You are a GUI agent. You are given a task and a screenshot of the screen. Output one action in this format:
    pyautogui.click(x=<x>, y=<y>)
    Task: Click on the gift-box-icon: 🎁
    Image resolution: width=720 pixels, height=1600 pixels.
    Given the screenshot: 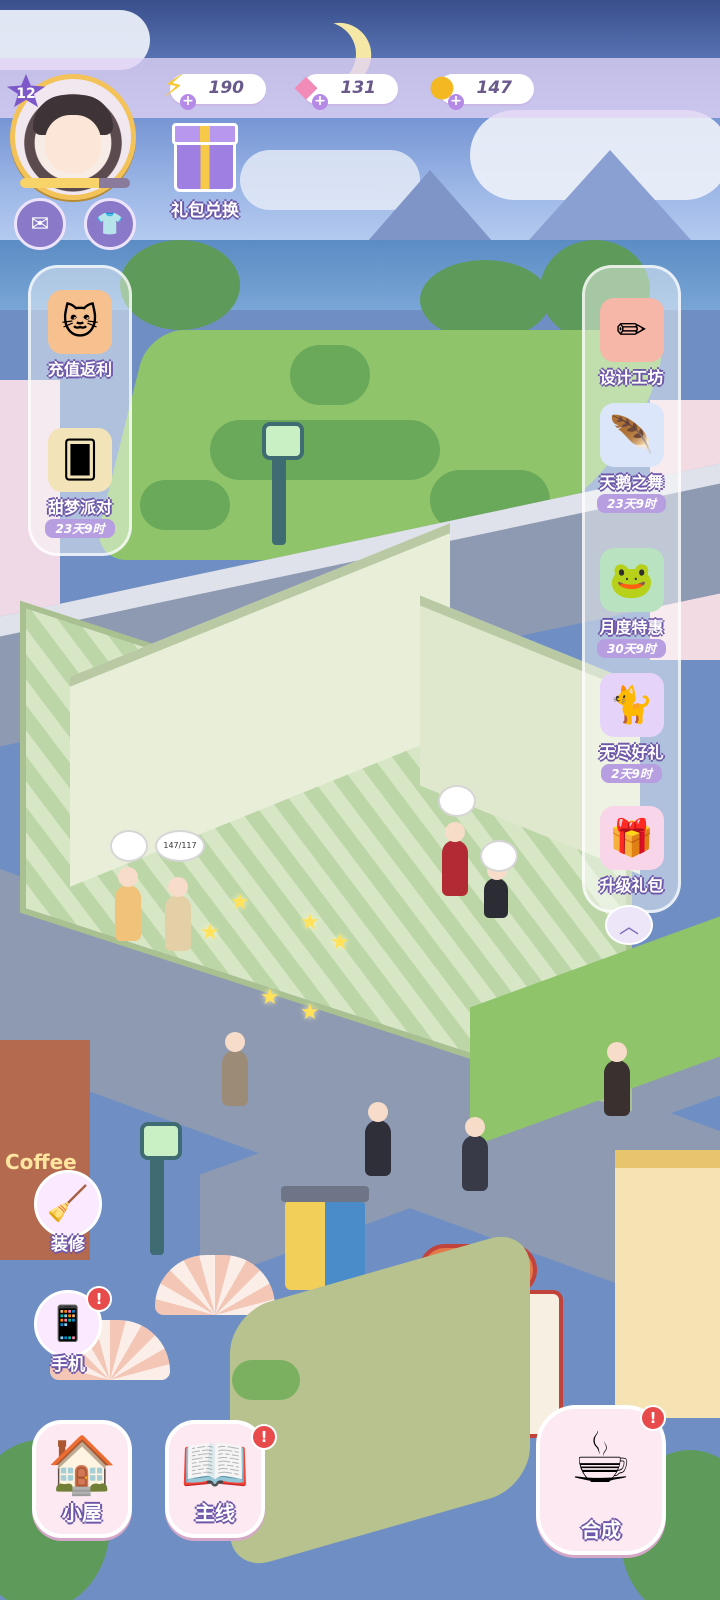 What is the action you would take?
    pyautogui.click(x=631, y=838)
    